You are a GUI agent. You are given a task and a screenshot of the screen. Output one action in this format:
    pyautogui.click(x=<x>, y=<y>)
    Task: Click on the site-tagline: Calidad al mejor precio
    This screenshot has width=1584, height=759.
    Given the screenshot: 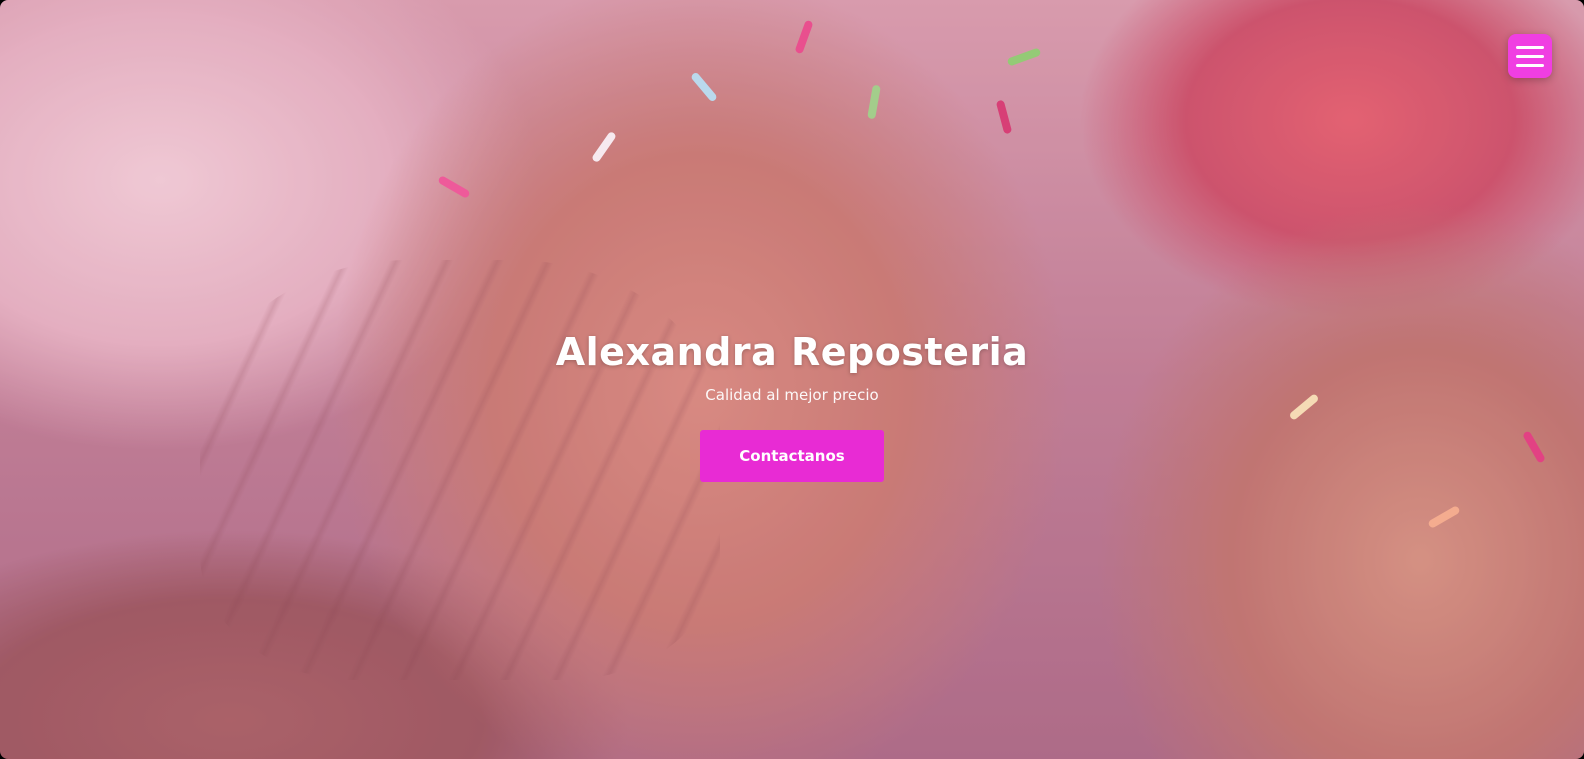 What is the action you would take?
    pyautogui.click(x=792, y=395)
    